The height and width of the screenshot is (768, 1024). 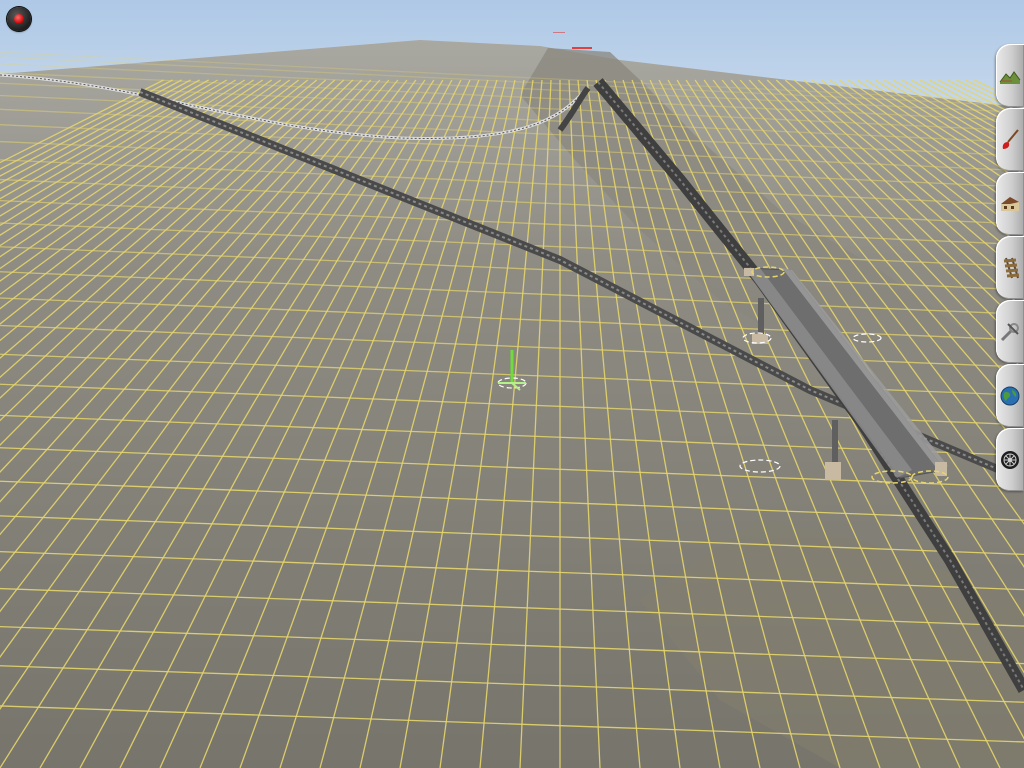 I want to click on record-icon, so click(x=19, y=19).